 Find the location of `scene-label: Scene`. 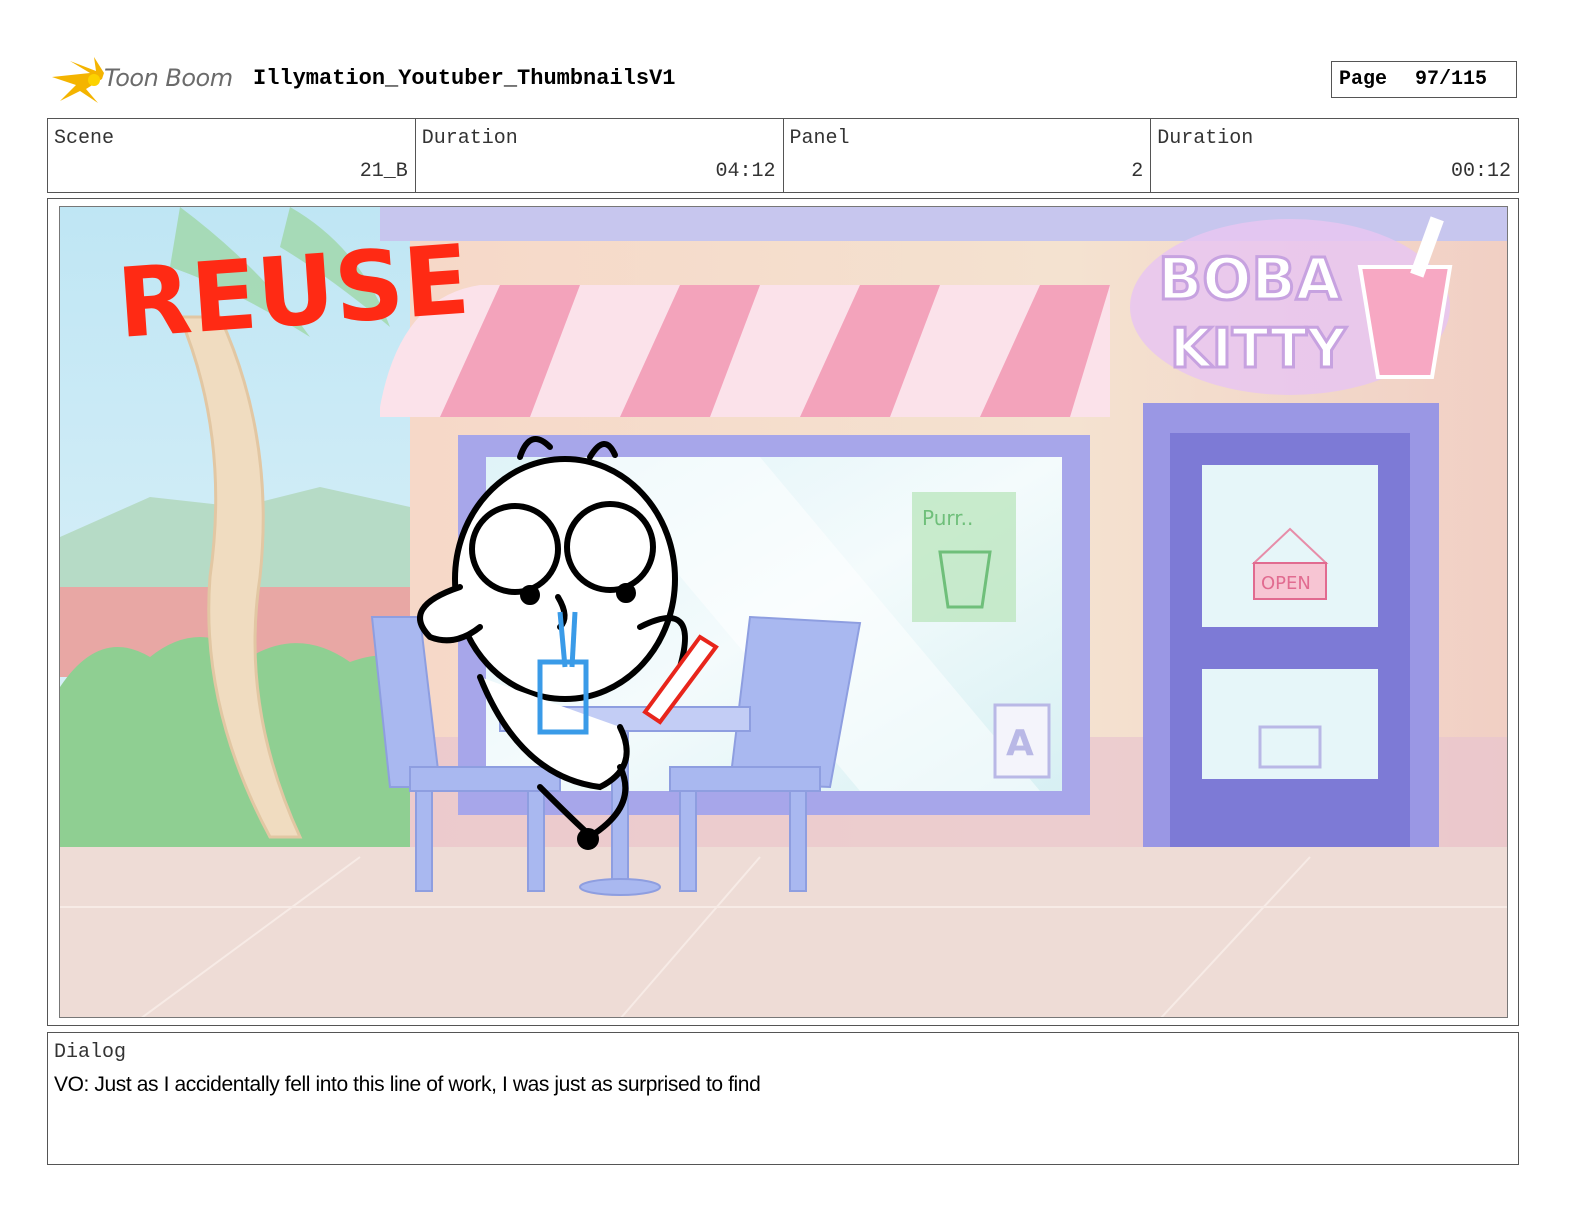

scene-label: Scene is located at coordinates (84, 138).